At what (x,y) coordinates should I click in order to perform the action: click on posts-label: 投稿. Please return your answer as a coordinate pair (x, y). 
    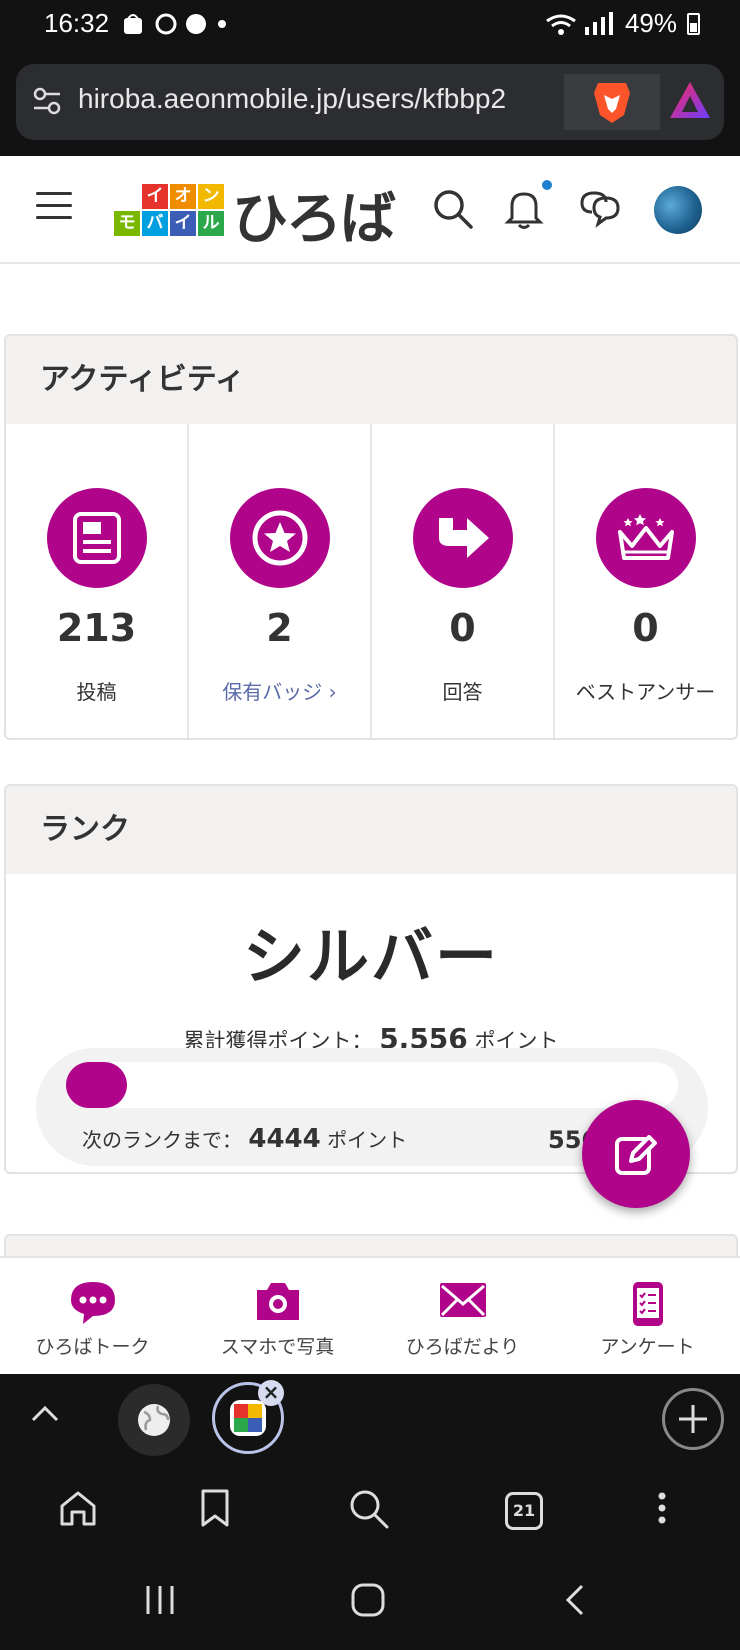
    Looking at the image, I should click on (96, 692).